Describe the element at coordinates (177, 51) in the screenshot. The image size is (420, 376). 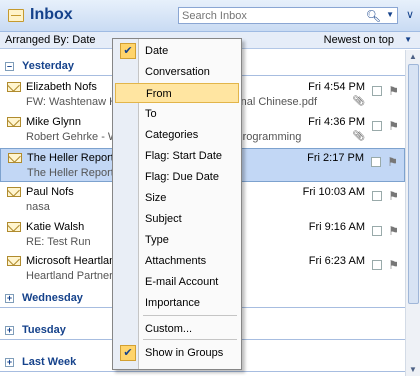
I see `menu-item-date: ✔ Date` at that location.